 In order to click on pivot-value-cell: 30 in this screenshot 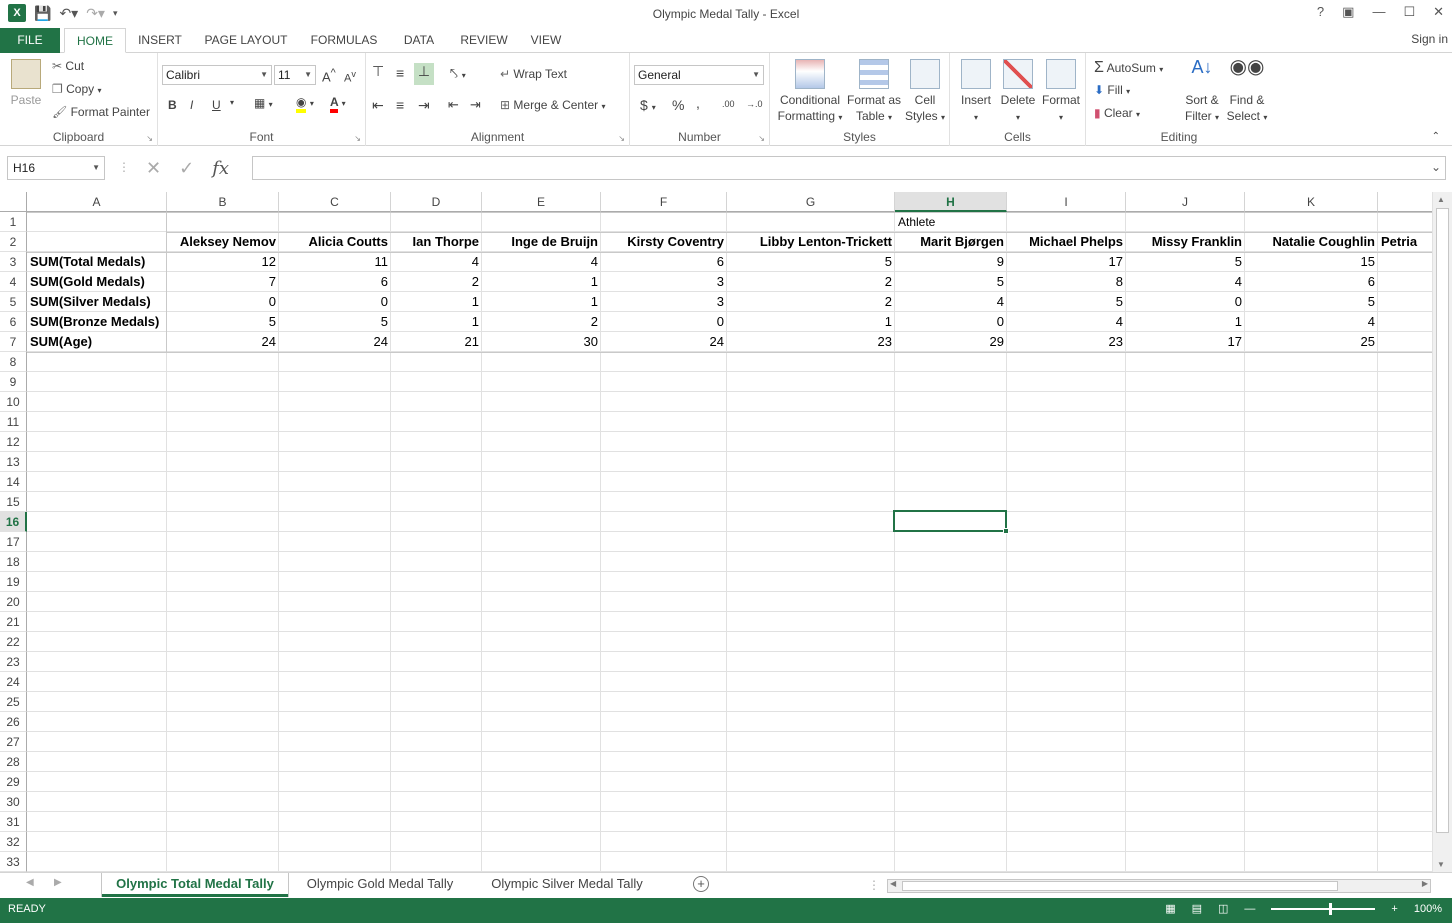, I will do `click(541, 342)`.